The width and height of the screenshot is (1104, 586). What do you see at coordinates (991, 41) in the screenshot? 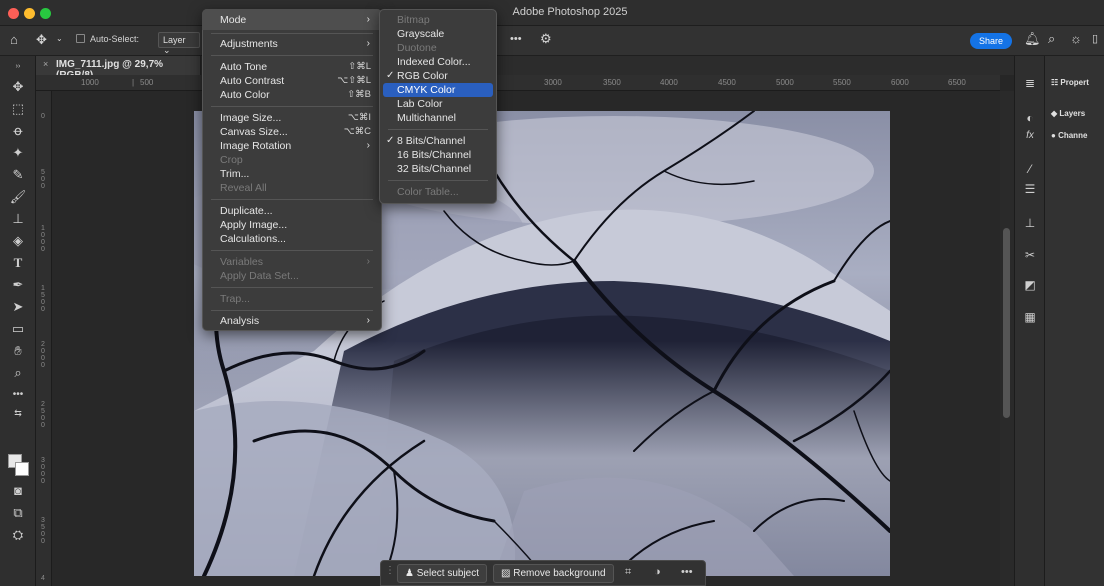
I see `share-button: Share` at bounding box center [991, 41].